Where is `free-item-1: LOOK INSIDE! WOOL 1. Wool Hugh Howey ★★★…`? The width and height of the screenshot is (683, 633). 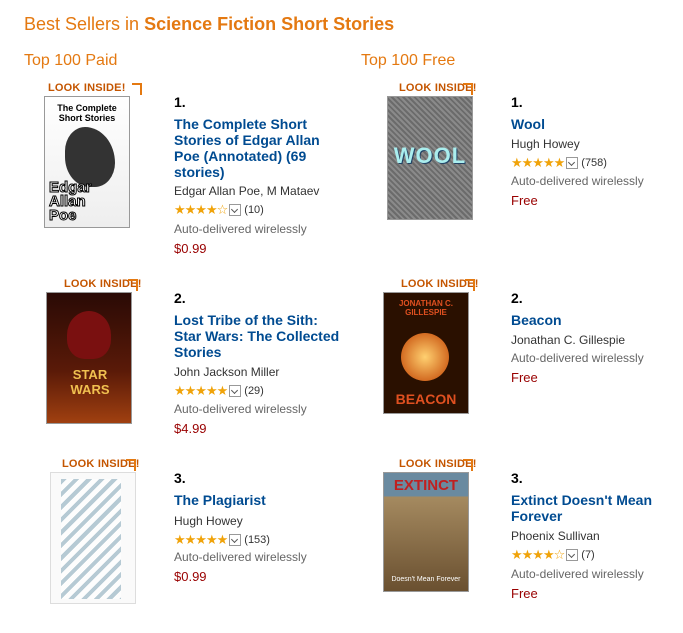
free-item-1: LOOK INSIDE! WOOL 1. Wool Hugh Howey ★★★… is located at coordinates (521, 169).